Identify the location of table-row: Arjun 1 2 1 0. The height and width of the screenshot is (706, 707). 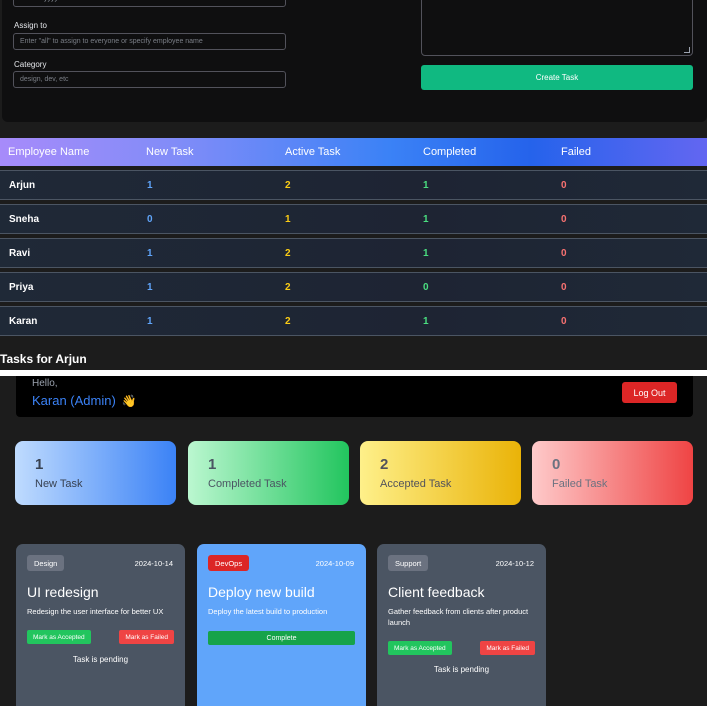
(353, 185).